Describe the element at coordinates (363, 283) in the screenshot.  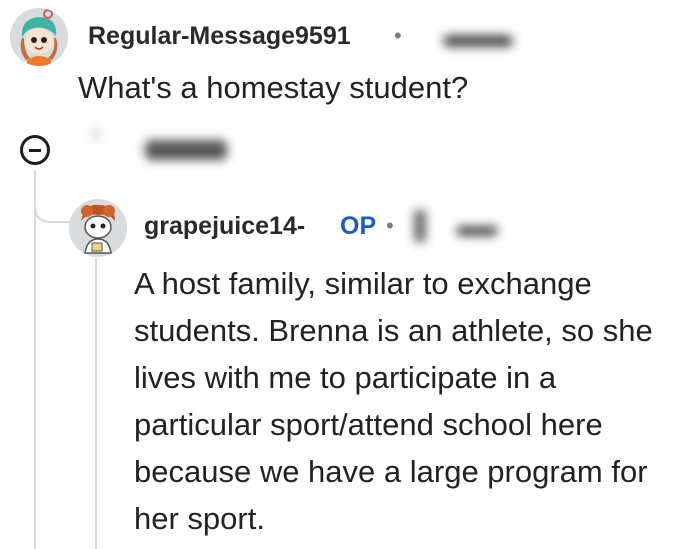
I see `comment-line: A host family, similar to exchange` at that location.